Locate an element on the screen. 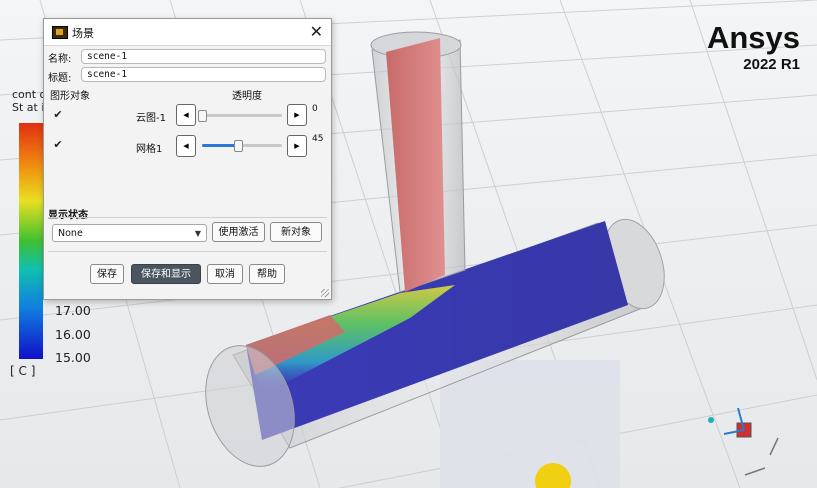 Image resolution: width=817 pixels, height=488 pixels. title-field: scene-1 is located at coordinates (203, 74).